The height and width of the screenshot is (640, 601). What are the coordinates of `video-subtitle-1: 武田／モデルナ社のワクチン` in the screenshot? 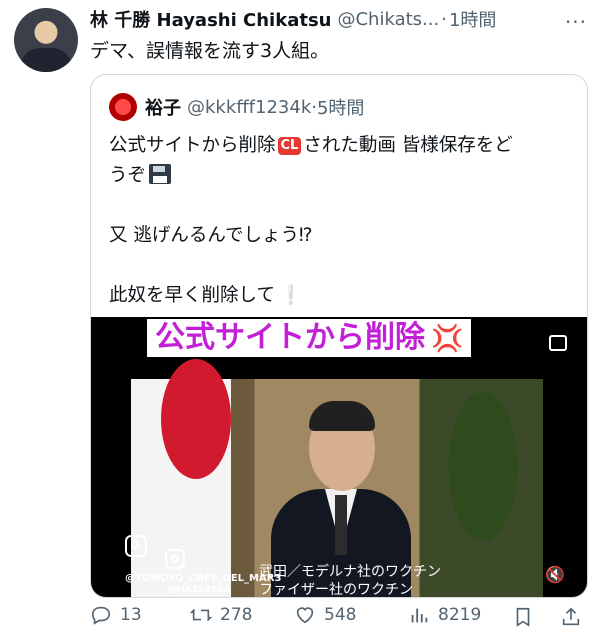 It's located at (350, 572).